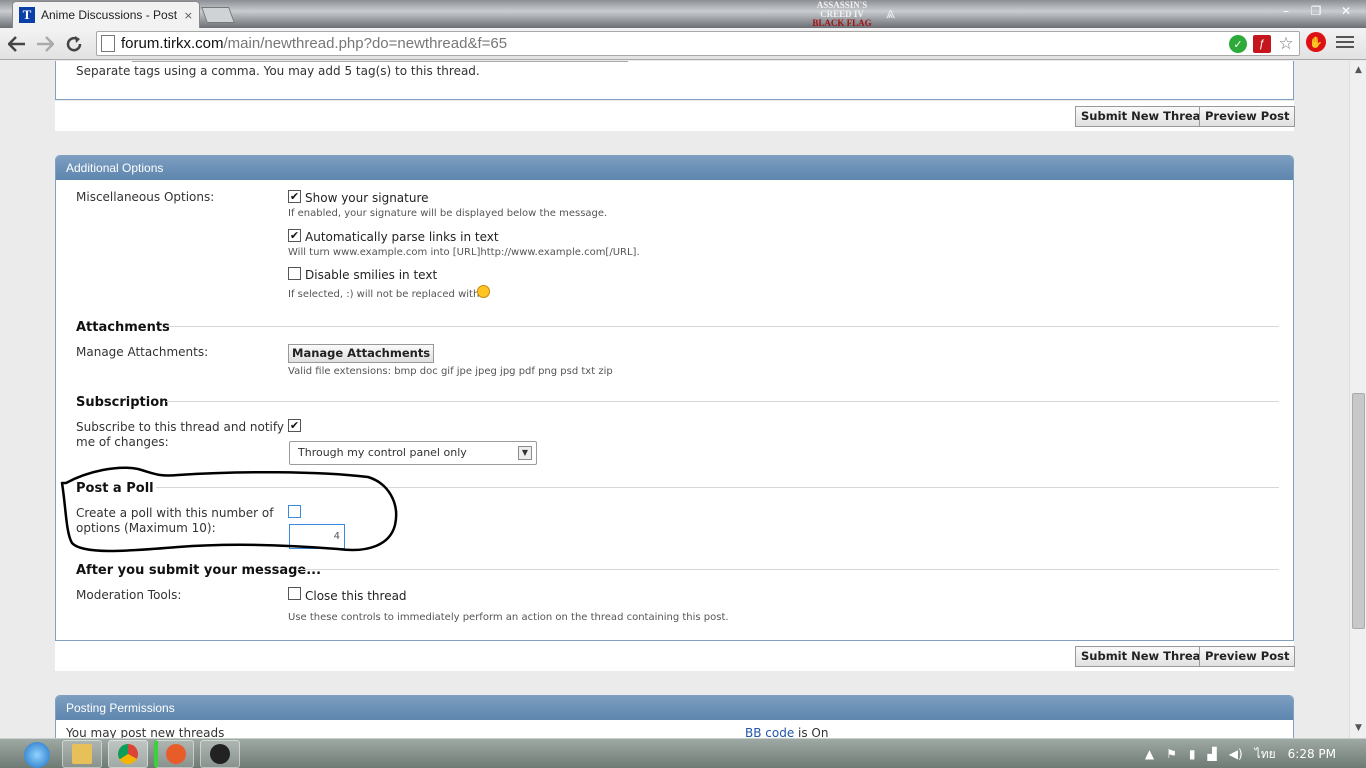  I want to click on subscription-title: Subscription, so click(122, 402).